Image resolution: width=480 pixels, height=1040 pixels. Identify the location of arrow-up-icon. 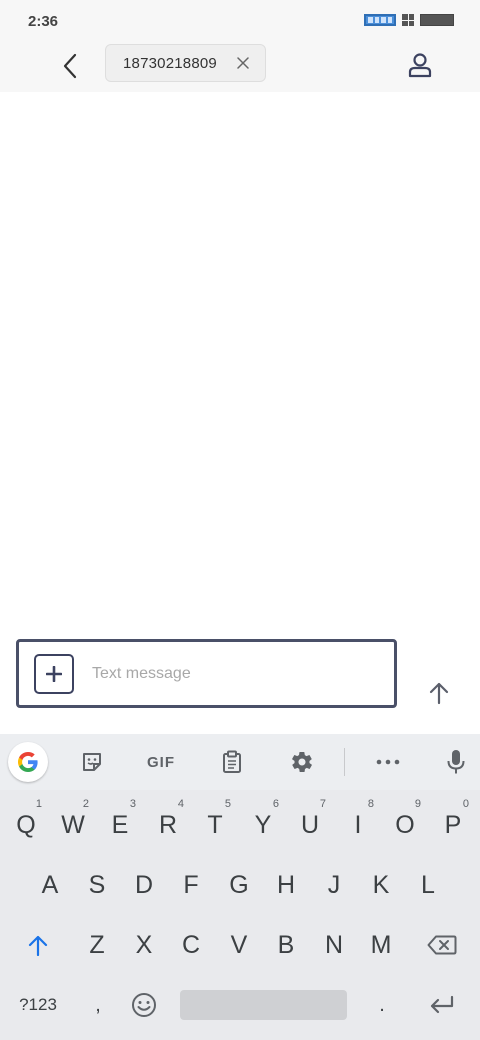
(439, 693).